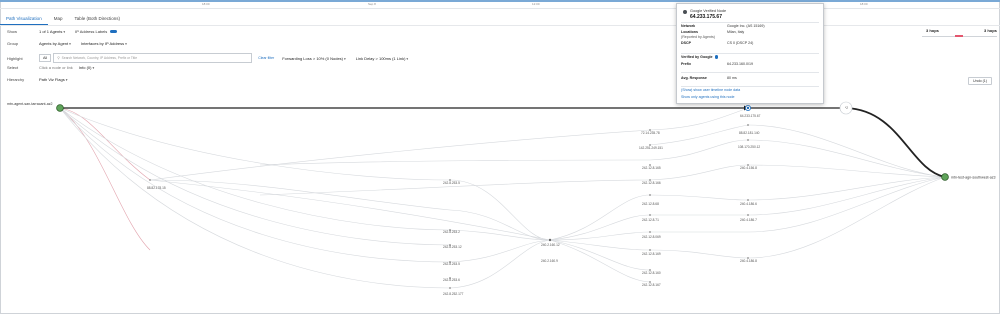 This screenshot has width=1000, height=314. I want to click on node-label: 242.12.8.069, so click(651, 237).